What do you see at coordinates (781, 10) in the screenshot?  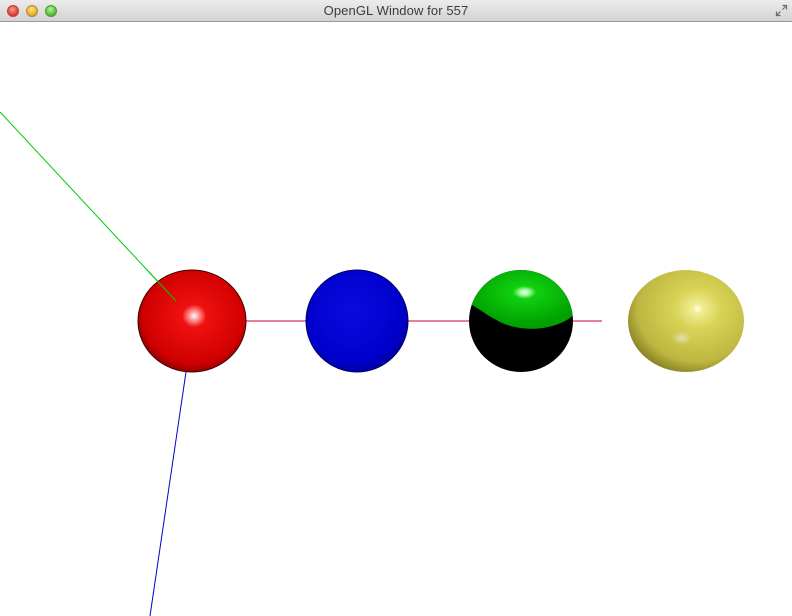 I see `fullscreen-icon` at bounding box center [781, 10].